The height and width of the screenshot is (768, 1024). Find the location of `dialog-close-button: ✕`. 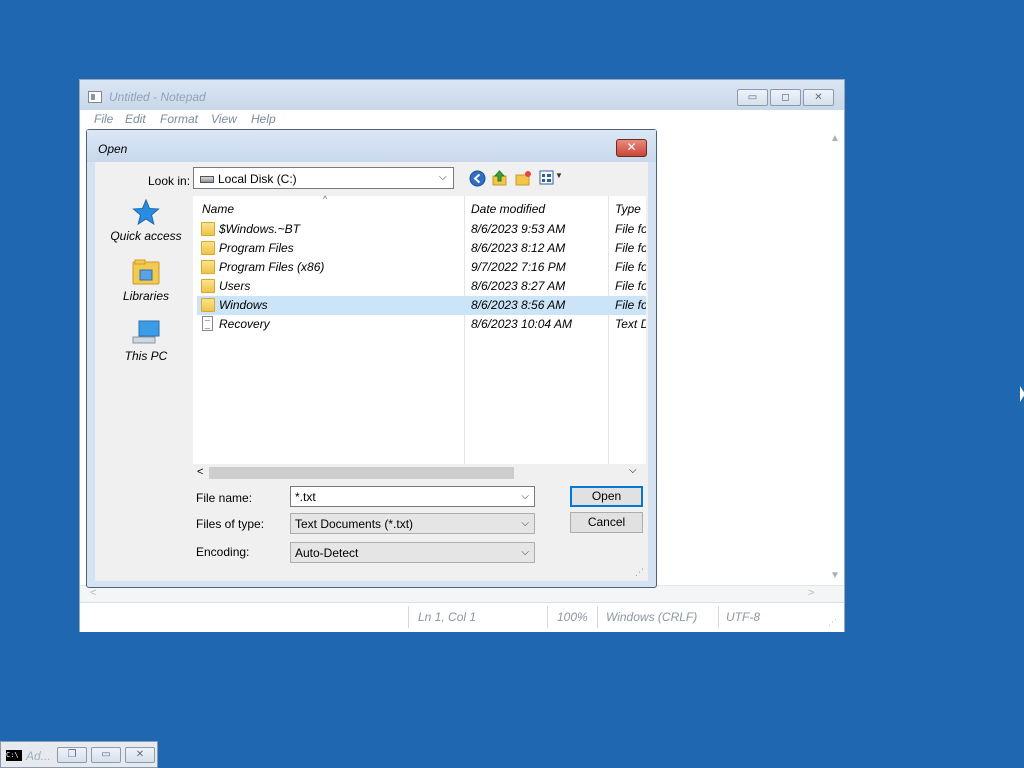

dialog-close-button: ✕ is located at coordinates (631, 148).